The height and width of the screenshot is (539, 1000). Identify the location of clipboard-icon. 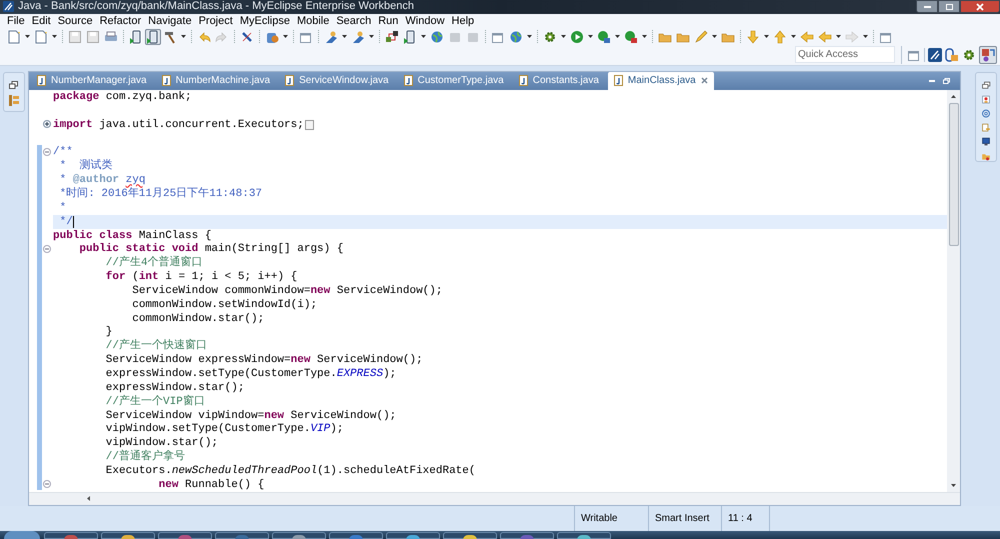
(952, 55).